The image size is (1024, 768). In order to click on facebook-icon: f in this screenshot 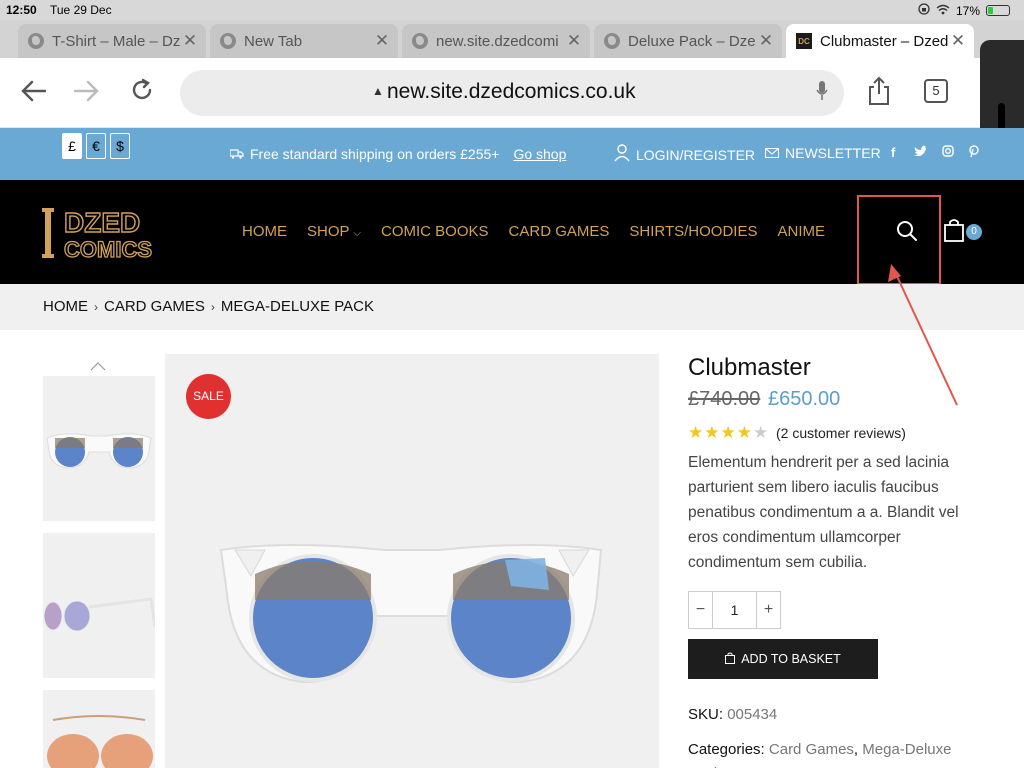, I will do `click(893, 152)`.